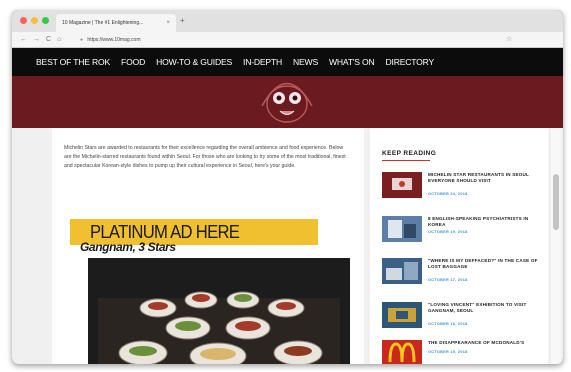 Image resolution: width=571 pixels, height=372 pixels. Describe the element at coordinates (114, 40) in the screenshot. I see `url-text: https://www.10mag.com` at that location.